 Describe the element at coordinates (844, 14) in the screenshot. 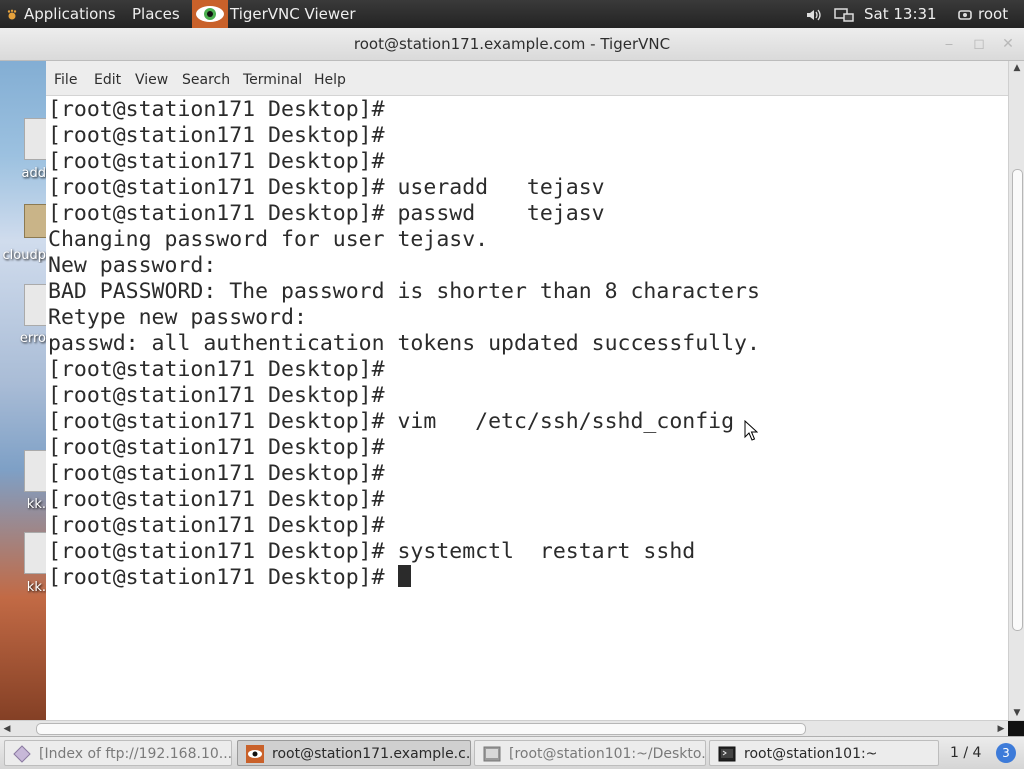

I see `network-icon` at that location.